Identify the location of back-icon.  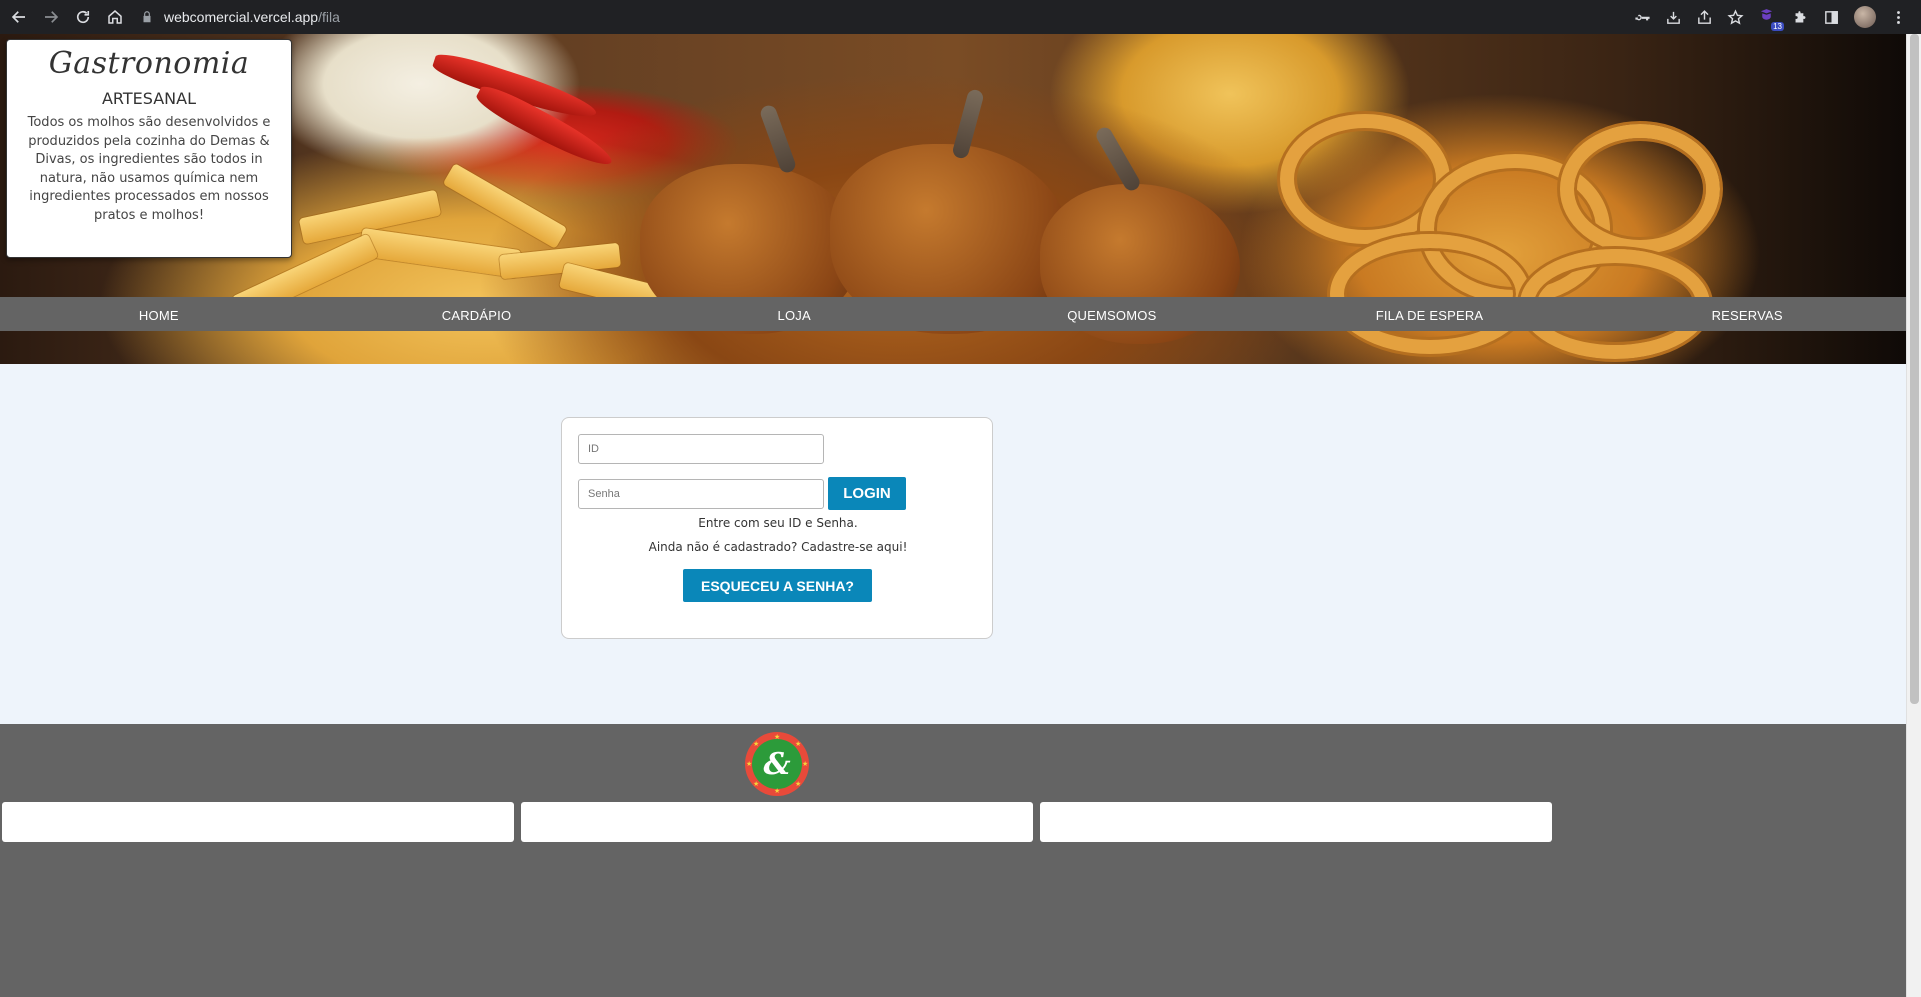
(19, 17).